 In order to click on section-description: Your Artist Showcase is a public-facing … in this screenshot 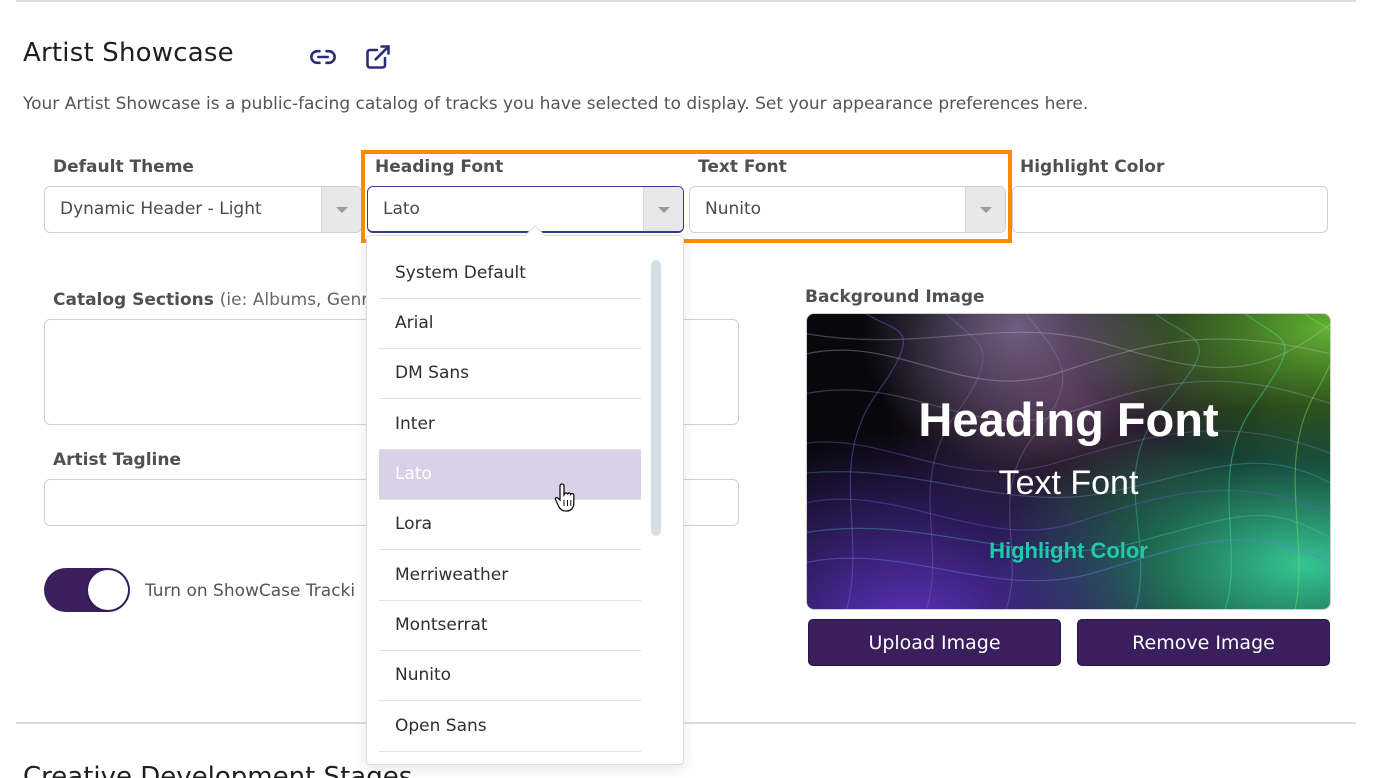, I will do `click(556, 104)`.